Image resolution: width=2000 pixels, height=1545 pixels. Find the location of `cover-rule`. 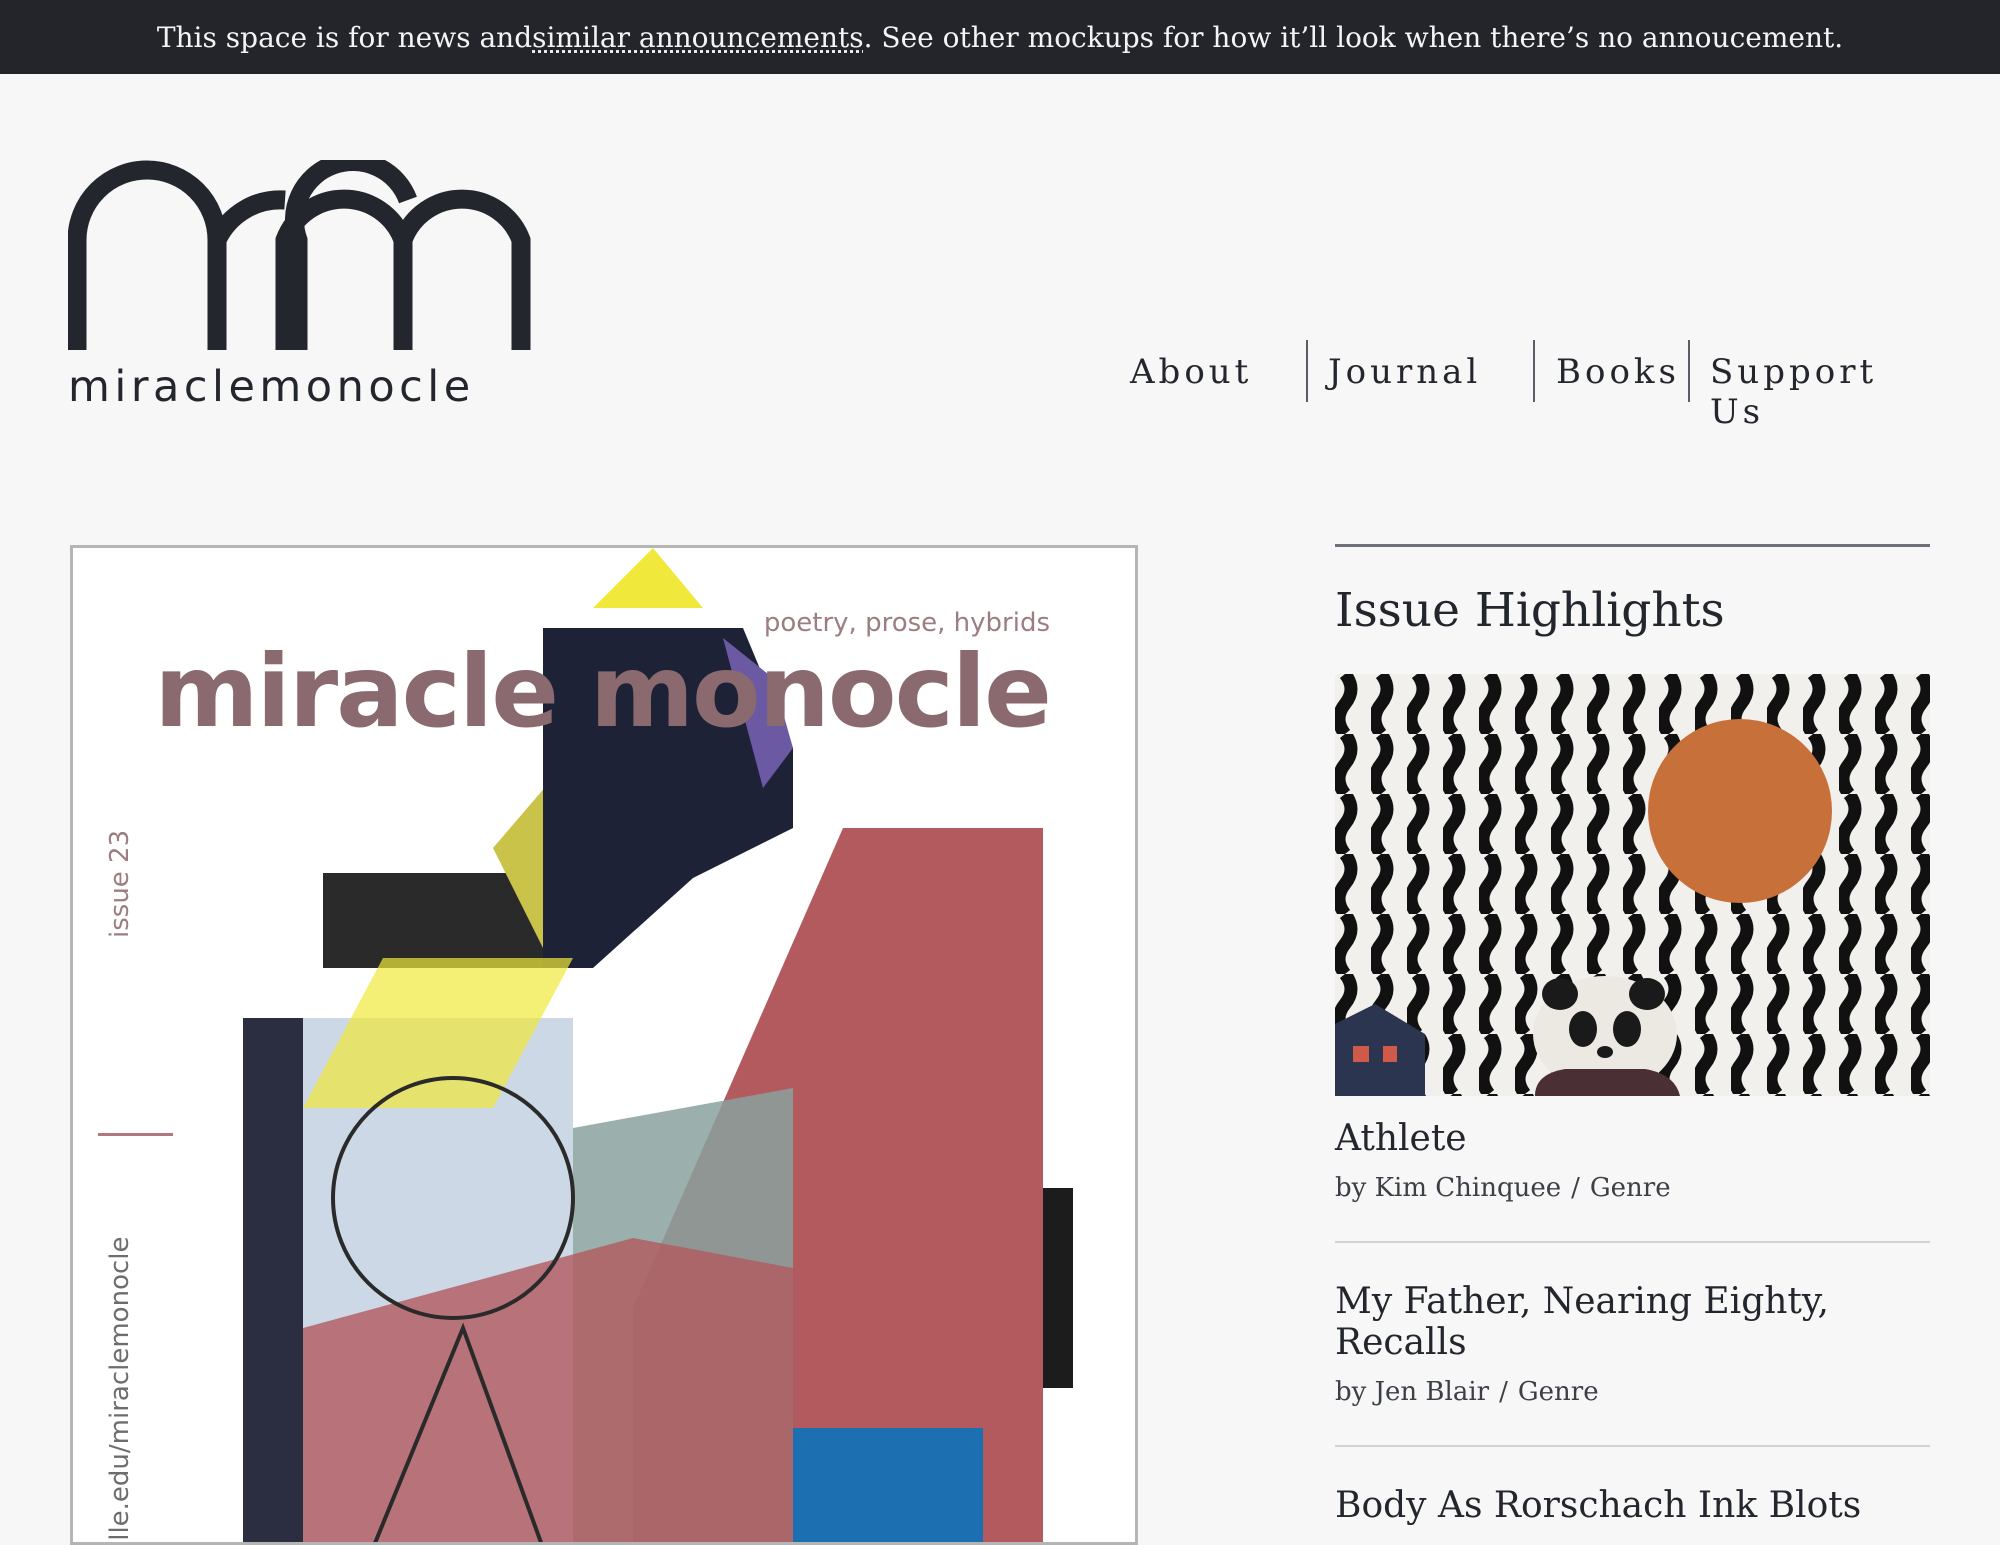

cover-rule is located at coordinates (135, 1134).